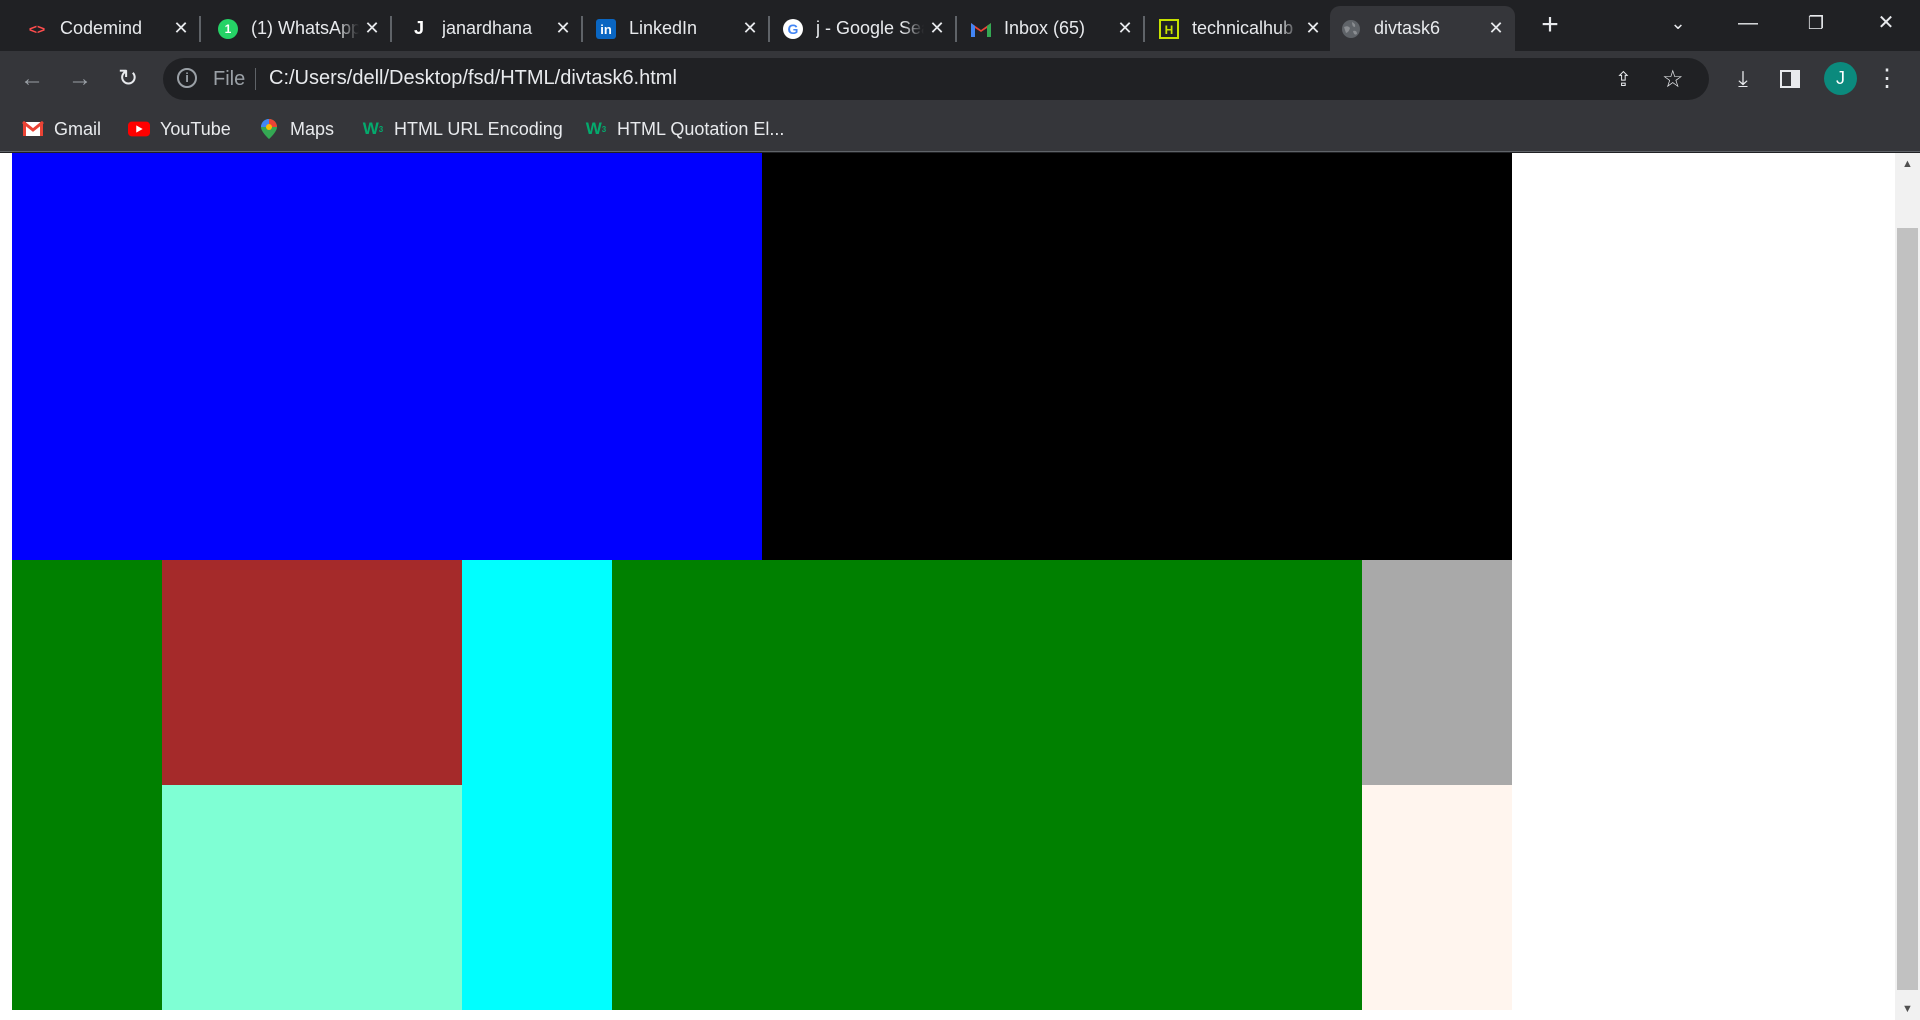 The height and width of the screenshot is (1020, 1920). I want to click on minimize-icon: —, so click(1748, 23).